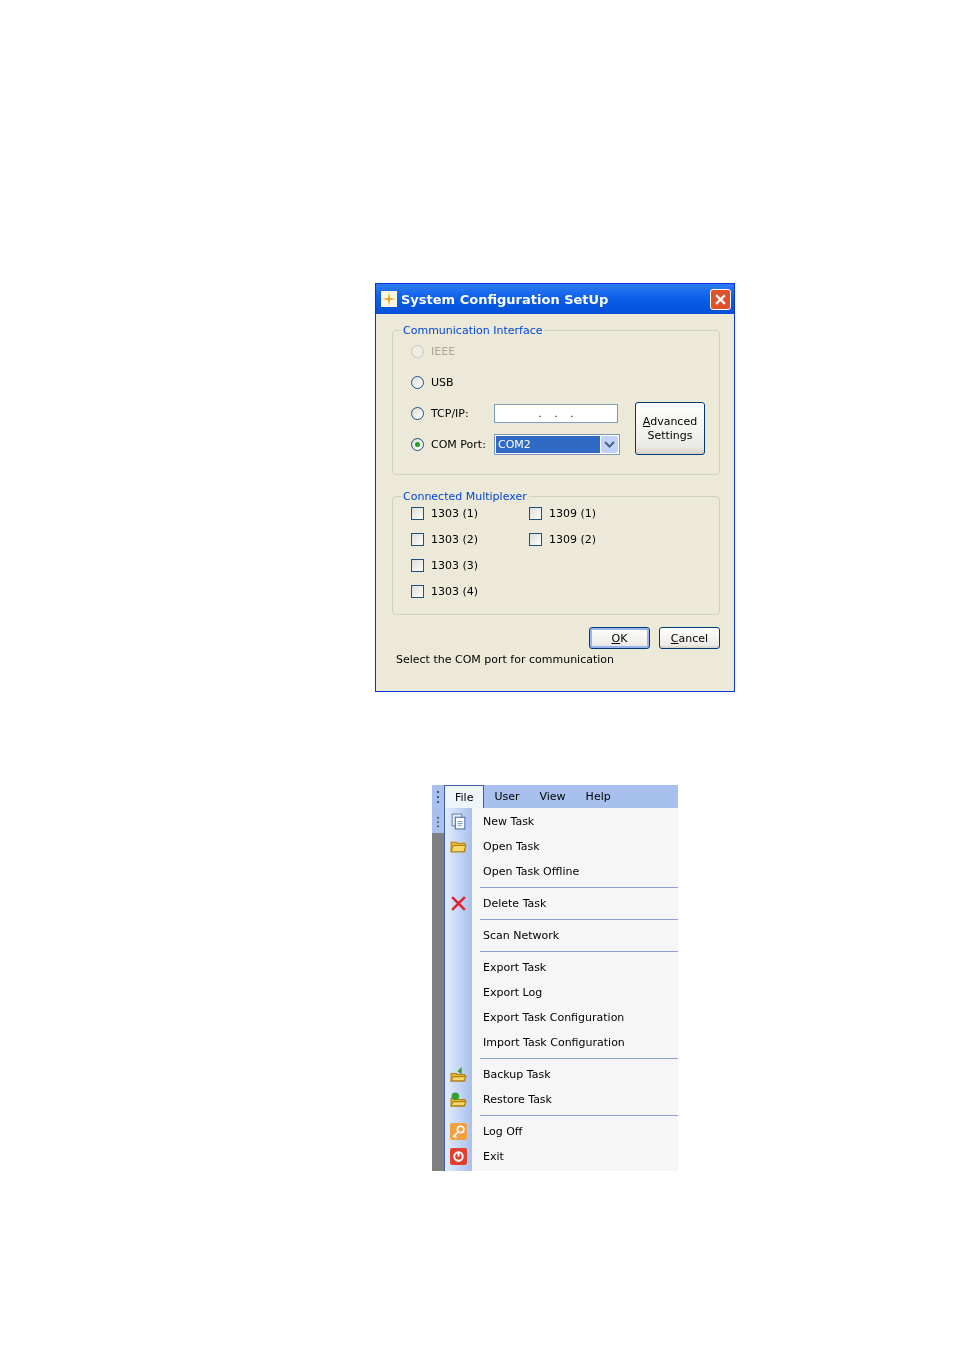 This screenshot has height=1350, width=954. I want to click on option-label: COM Port:, so click(459, 444).